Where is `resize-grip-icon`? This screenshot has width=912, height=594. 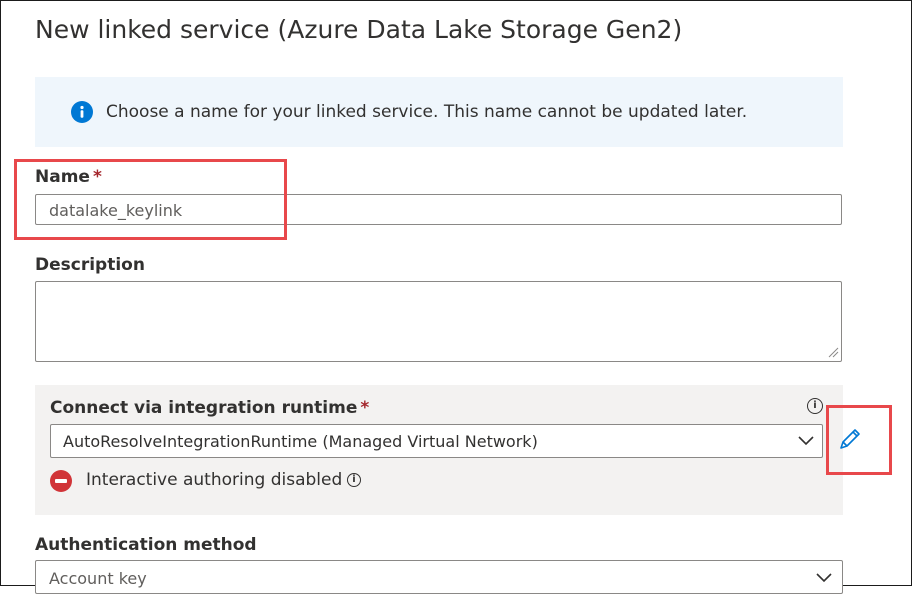
resize-grip-icon is located at coordinates (833, 352).